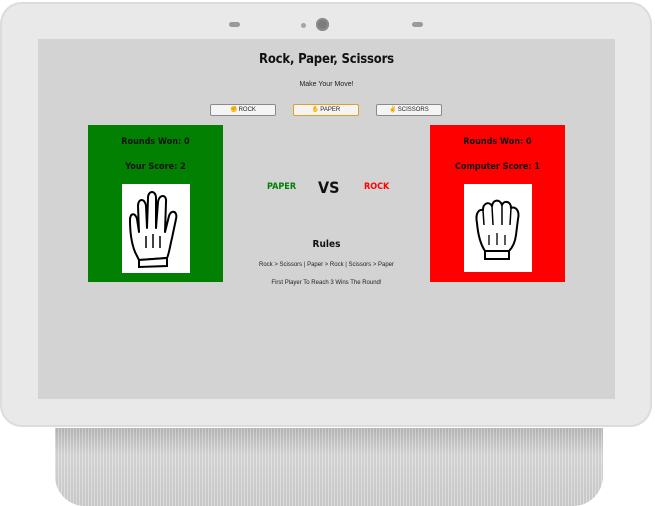 This screenshot has height=506, width=655. Describe the element at coordinates (326, 84) in the screenshot. I see `move-prompt: Make Your Move!` at that location.